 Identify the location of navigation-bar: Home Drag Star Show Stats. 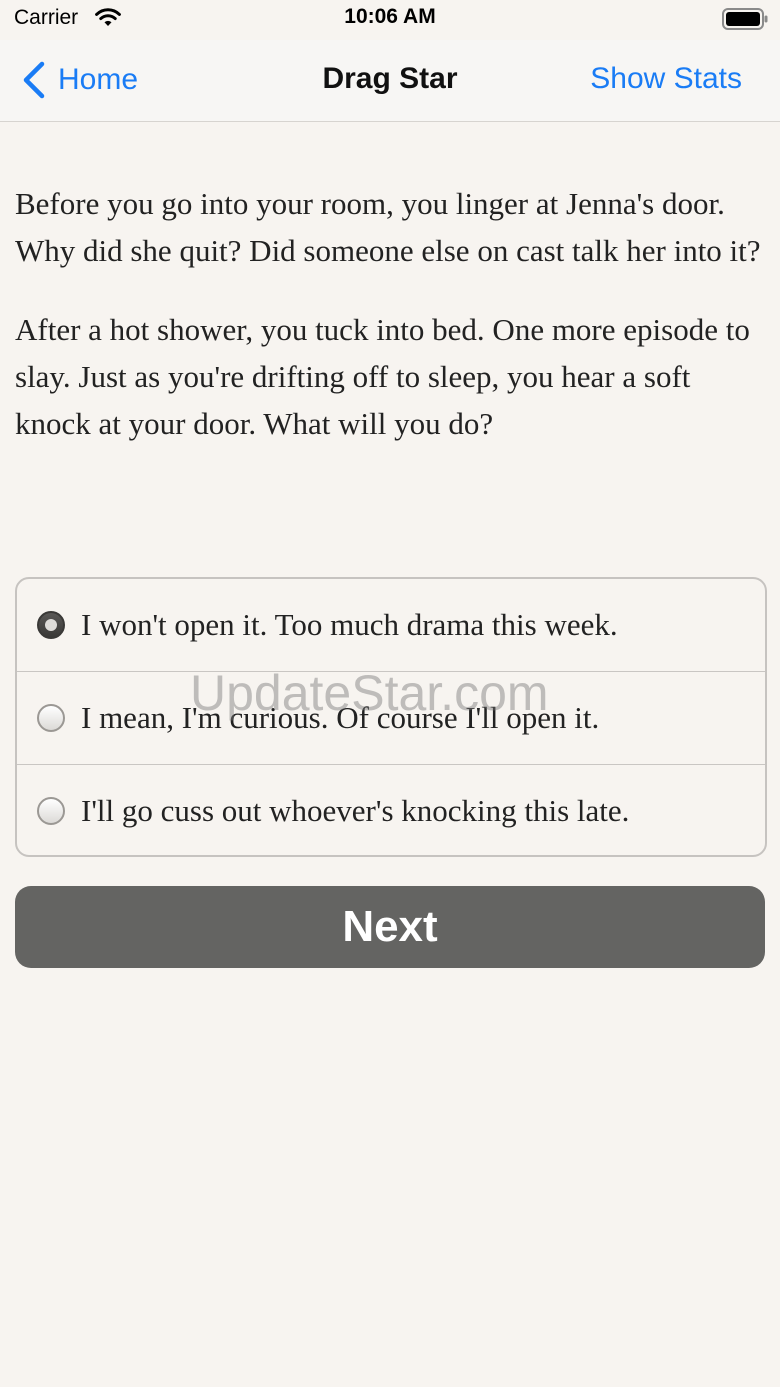
(390, 81).